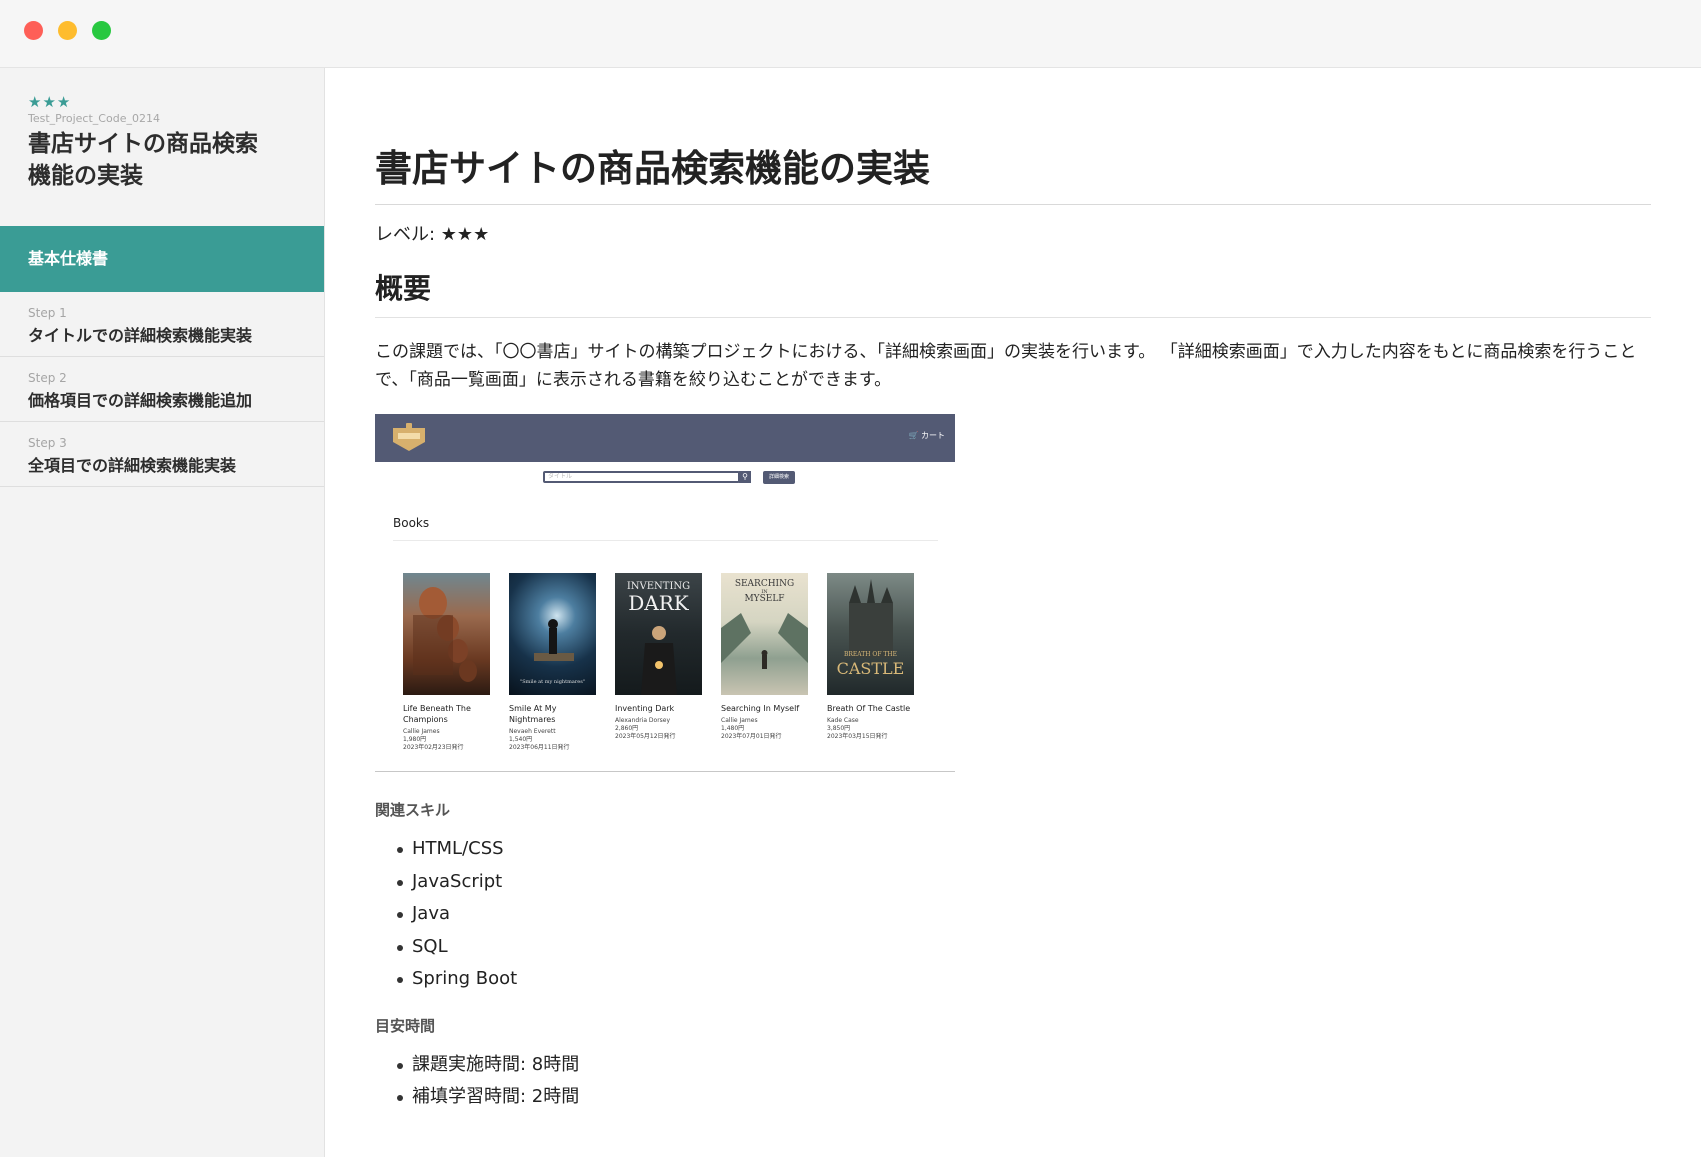 This screenshot has width=1701, height=1157. I want to click on skills-list: HTML/CSS JavaScript Java SQL Spring Boot, so click(1013, 914).